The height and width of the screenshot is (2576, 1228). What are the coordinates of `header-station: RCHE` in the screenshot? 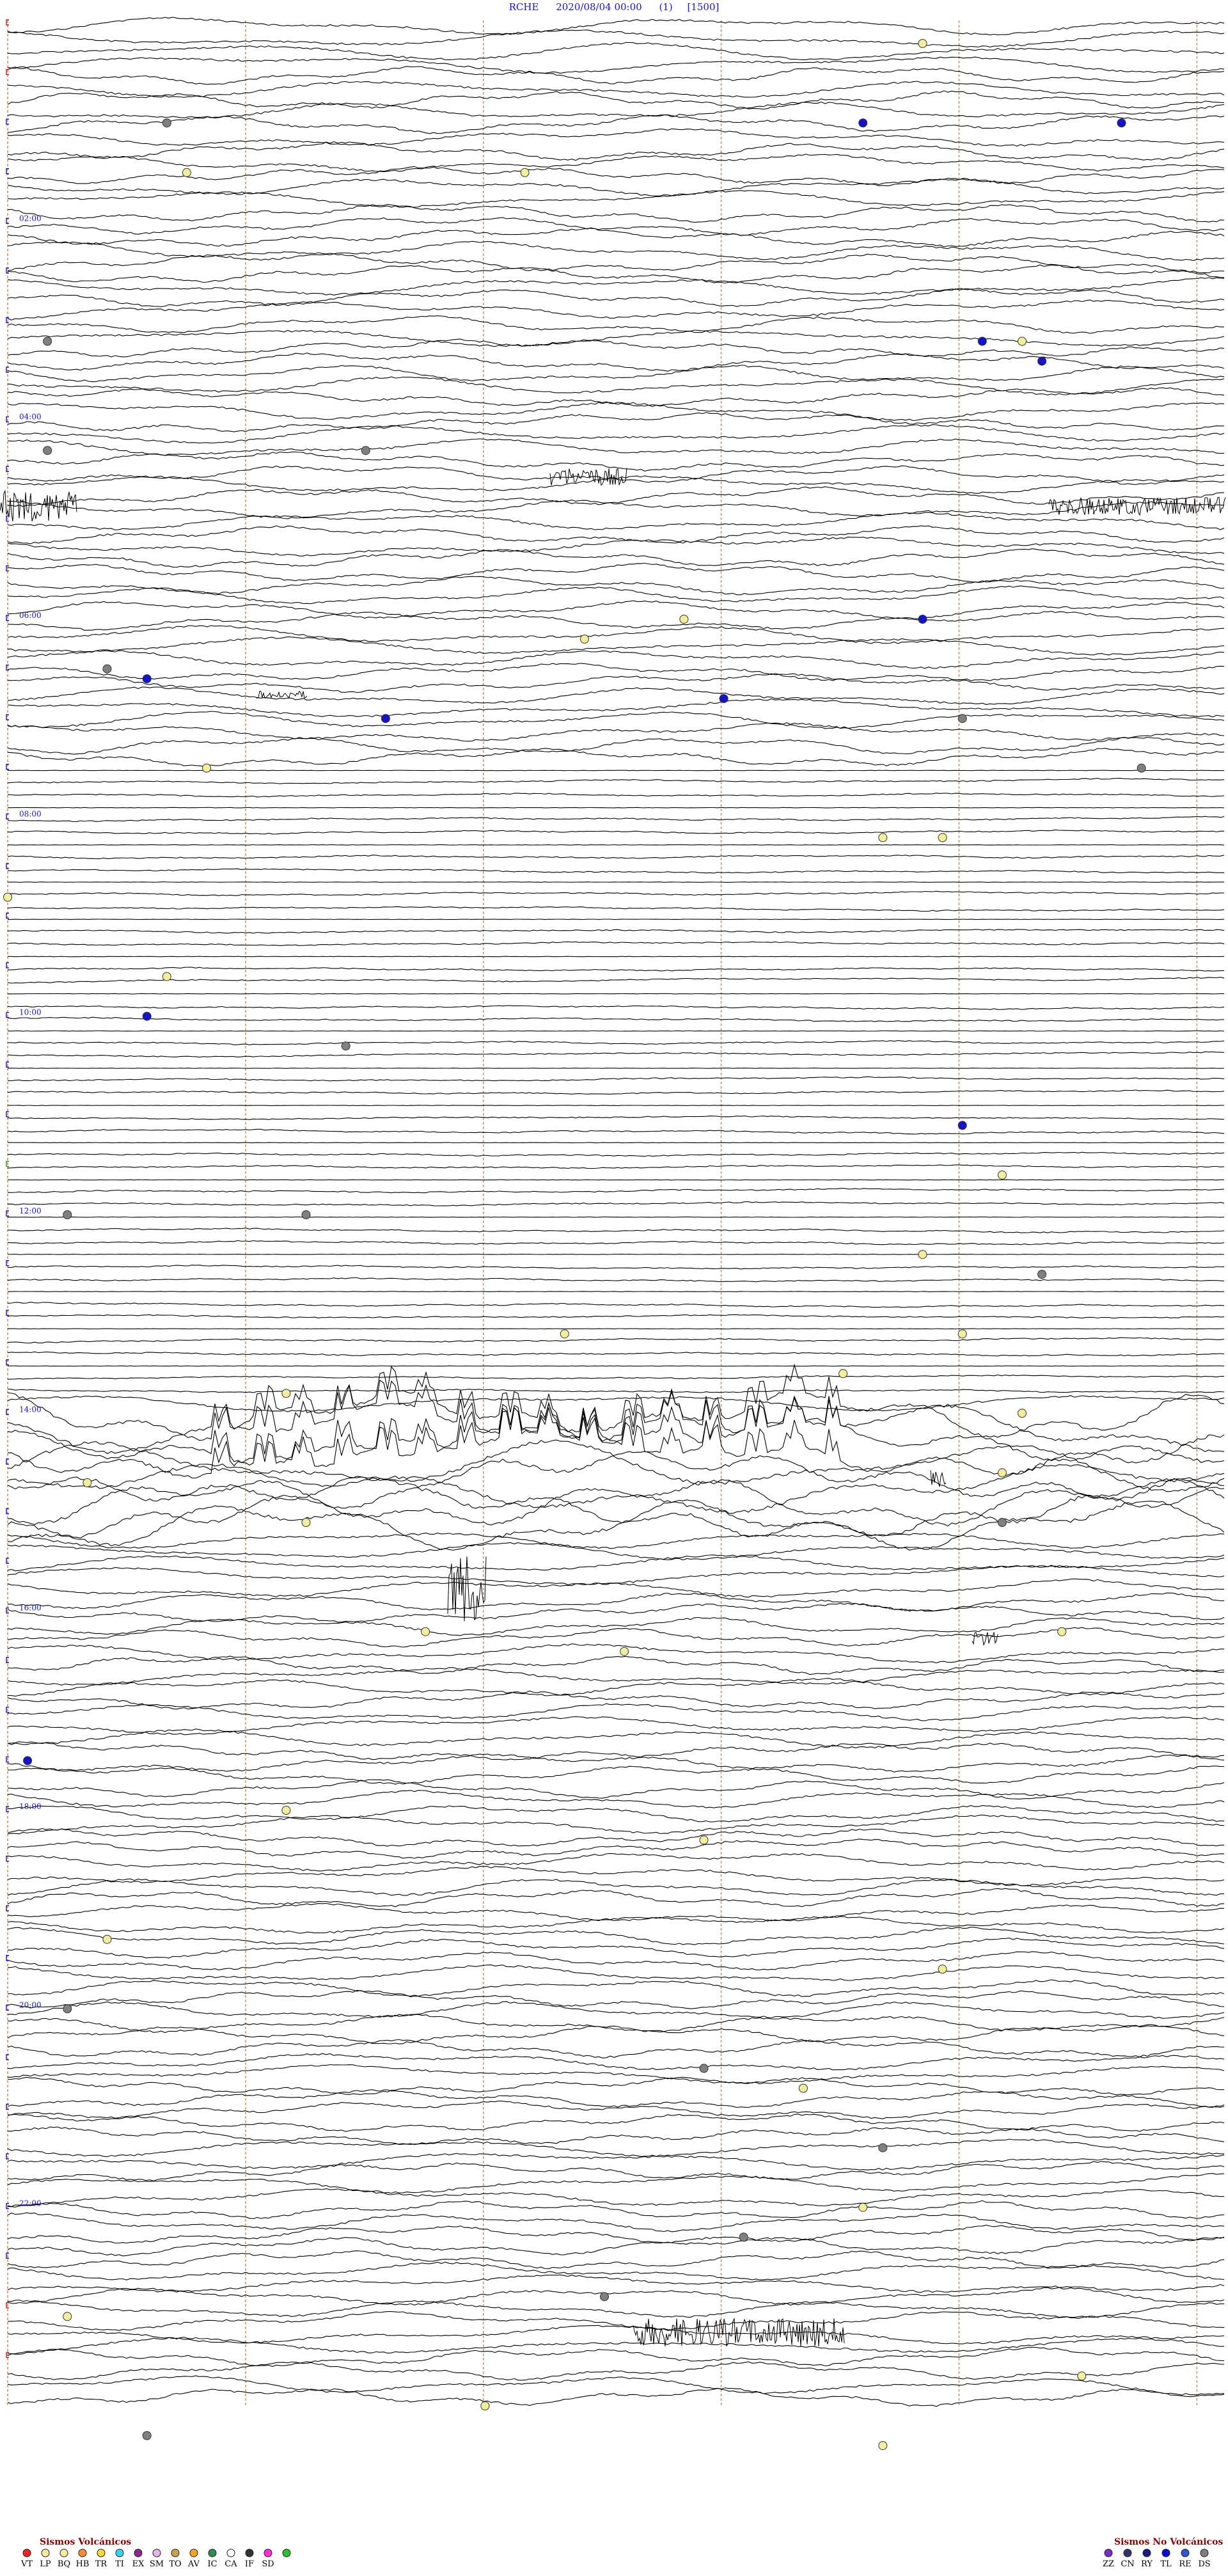 It's located at (524, 7).